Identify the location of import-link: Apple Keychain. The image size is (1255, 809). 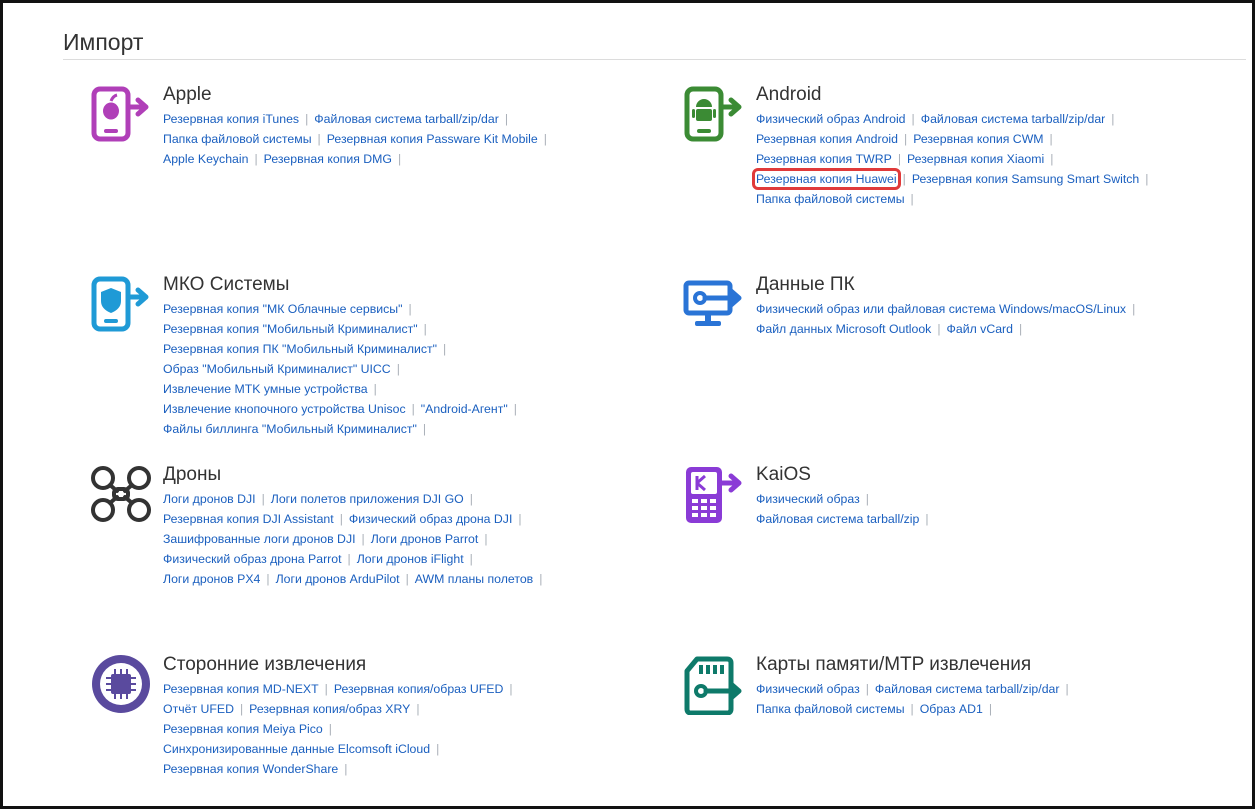
(205, 159).